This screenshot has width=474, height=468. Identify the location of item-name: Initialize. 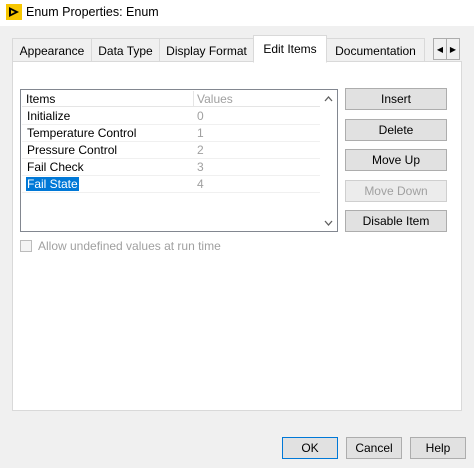
(48, 116).